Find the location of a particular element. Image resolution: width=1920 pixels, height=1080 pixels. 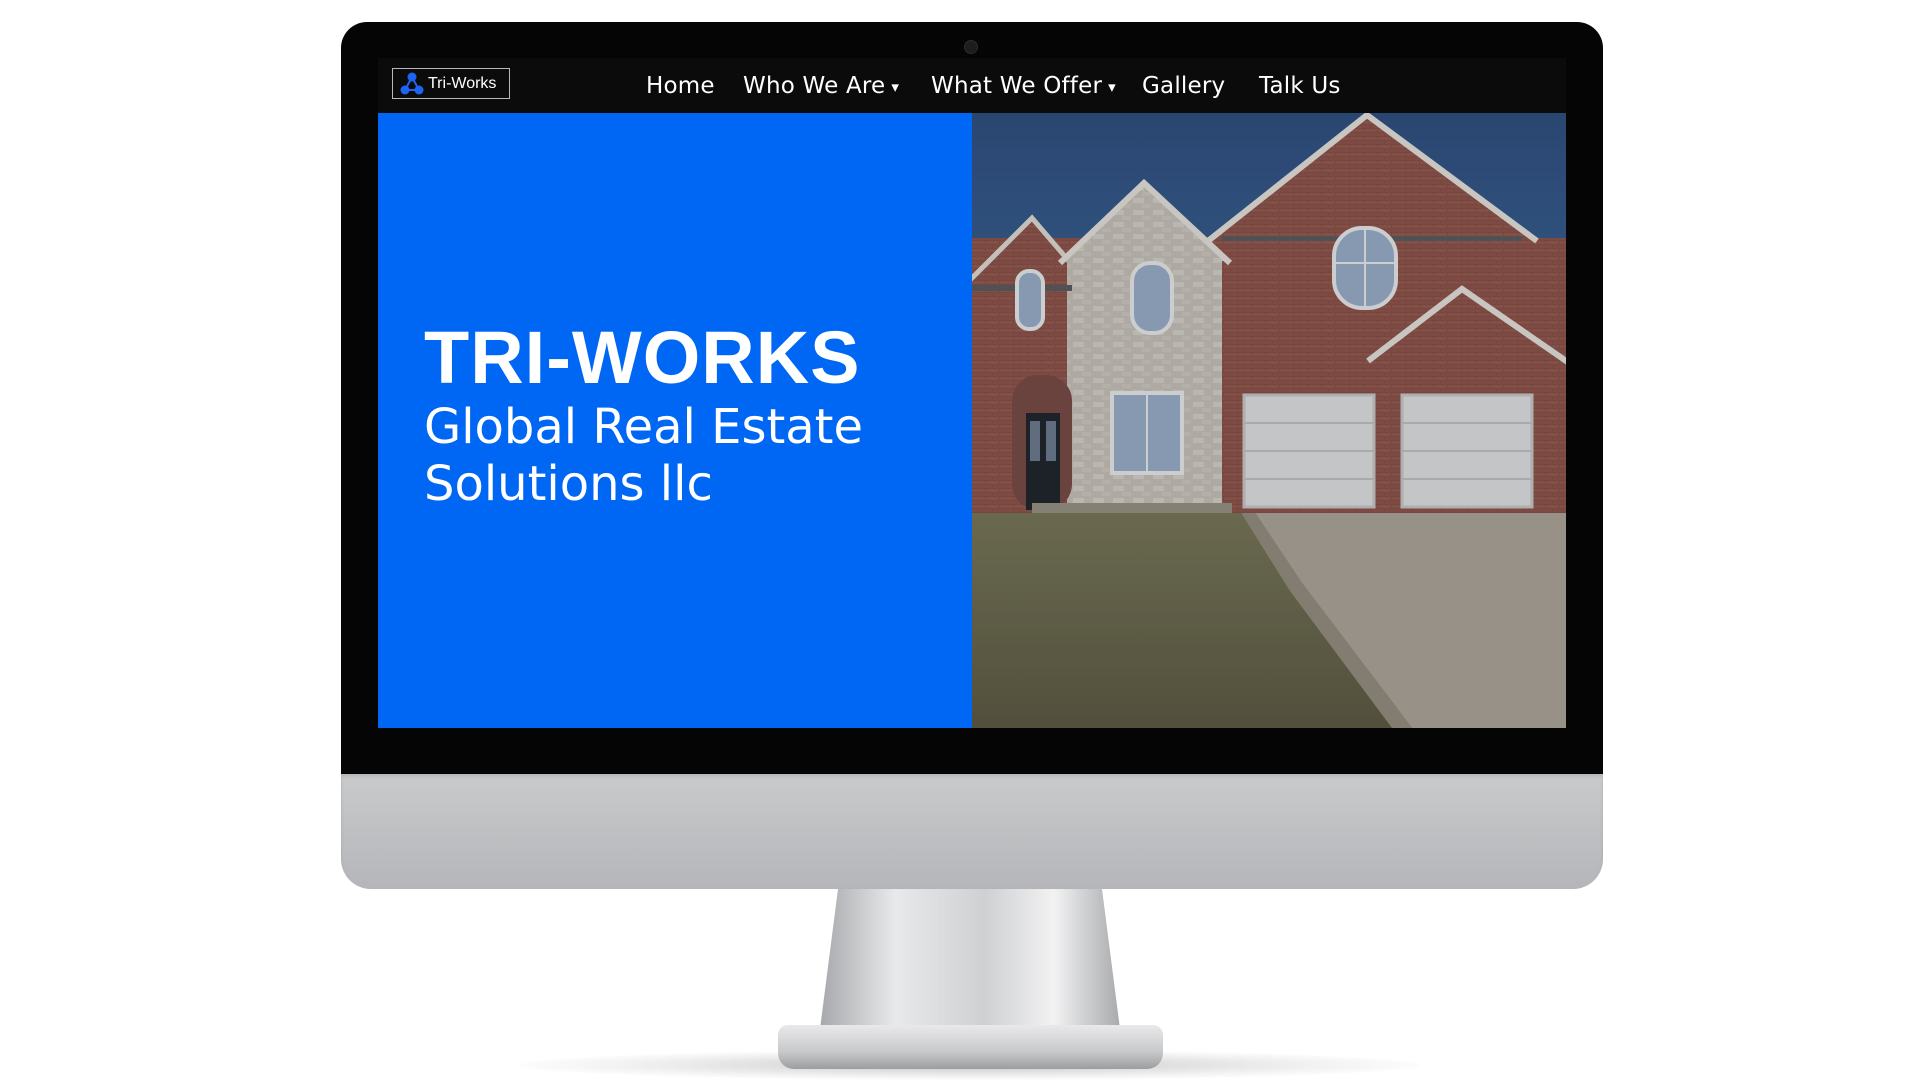

nav-who-we-are: Who We Are ▾ is located at coordinates (821, 86).